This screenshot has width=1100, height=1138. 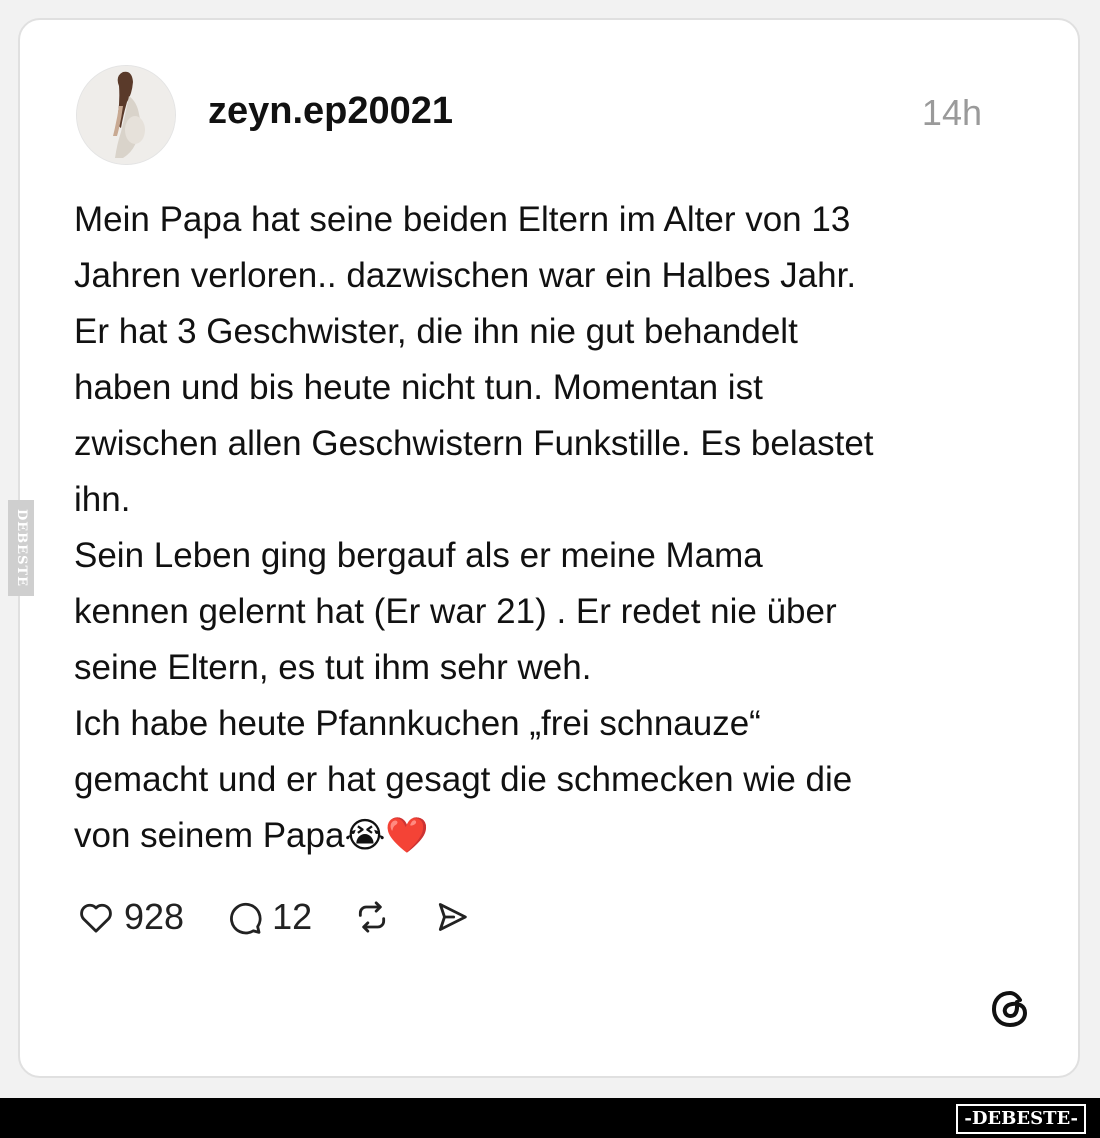 I want to click on action-bar: 928 12, so click(x=294, y=917).